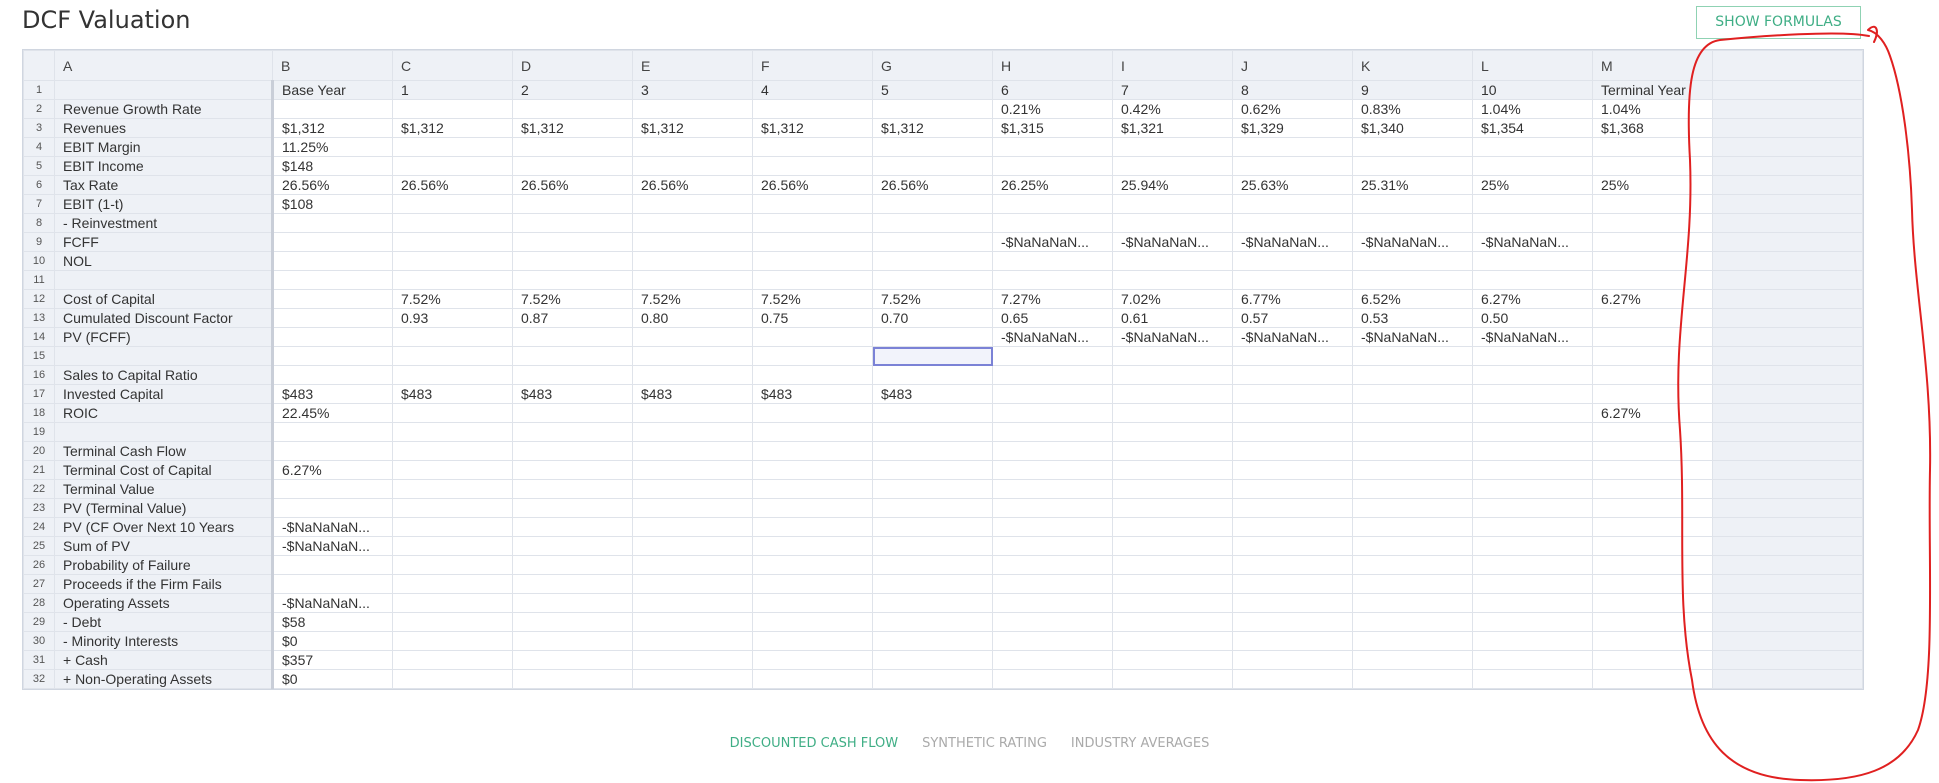  What do you see at coordinates (1532, 185) in the screenshot?
I see `data-cell: 25%` at bounding box center [1532, 185].